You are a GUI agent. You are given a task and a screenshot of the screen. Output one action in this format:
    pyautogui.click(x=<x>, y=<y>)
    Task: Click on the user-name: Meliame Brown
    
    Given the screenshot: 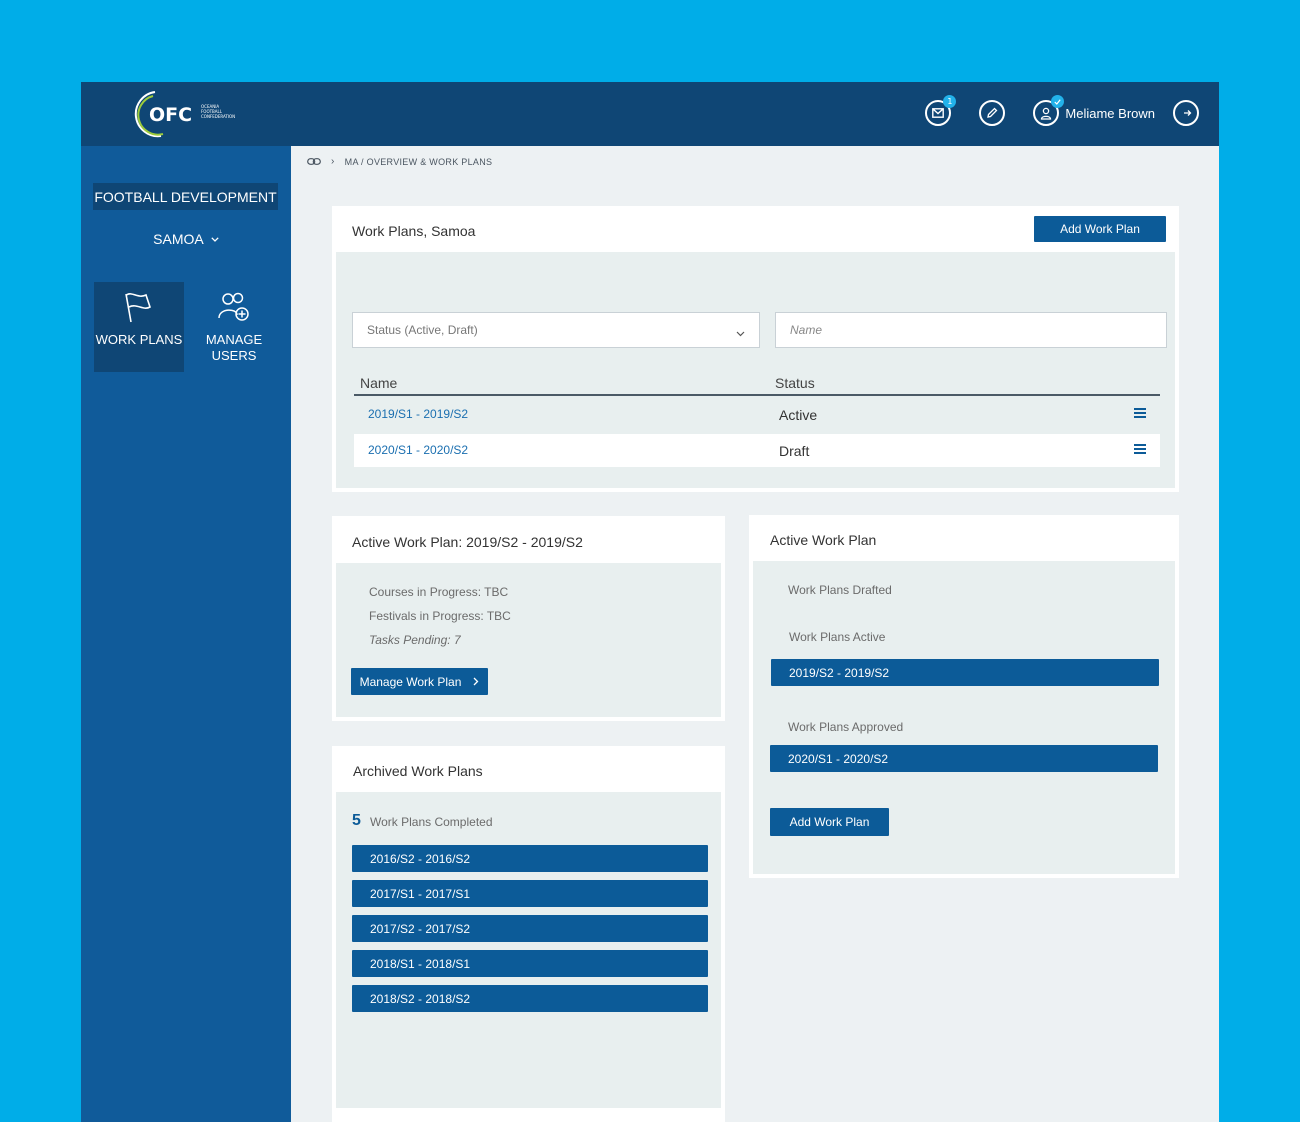 What is the action you would take?
    pyautogui.click(x=1110, y=113)
    